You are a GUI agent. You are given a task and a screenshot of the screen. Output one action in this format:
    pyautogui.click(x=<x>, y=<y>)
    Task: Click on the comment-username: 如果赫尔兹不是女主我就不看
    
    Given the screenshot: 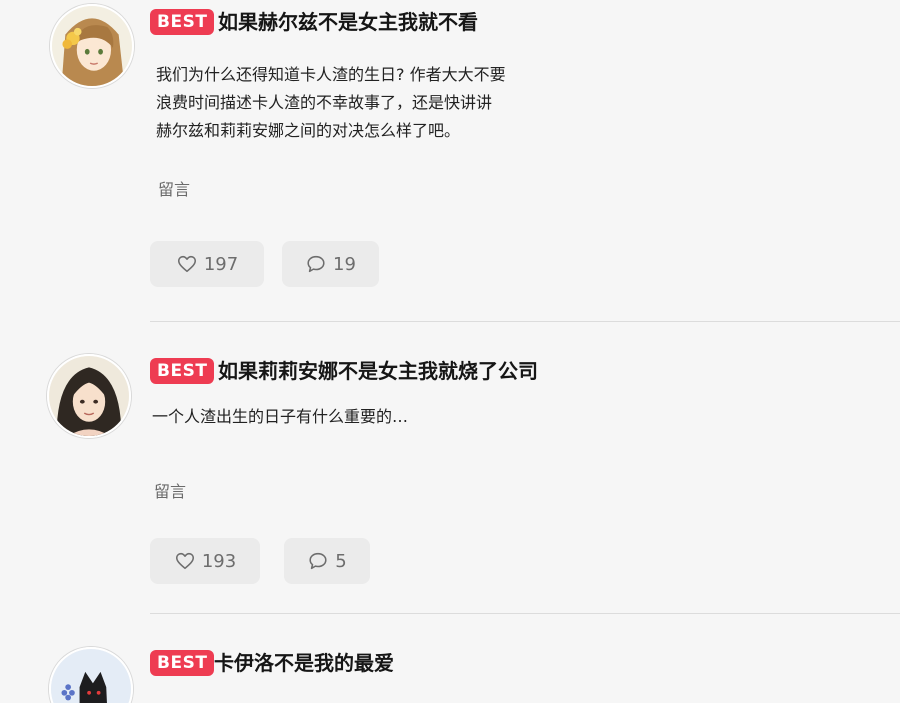 What is the action you would take?
    pyautogui.click(x=348, y=22)
    